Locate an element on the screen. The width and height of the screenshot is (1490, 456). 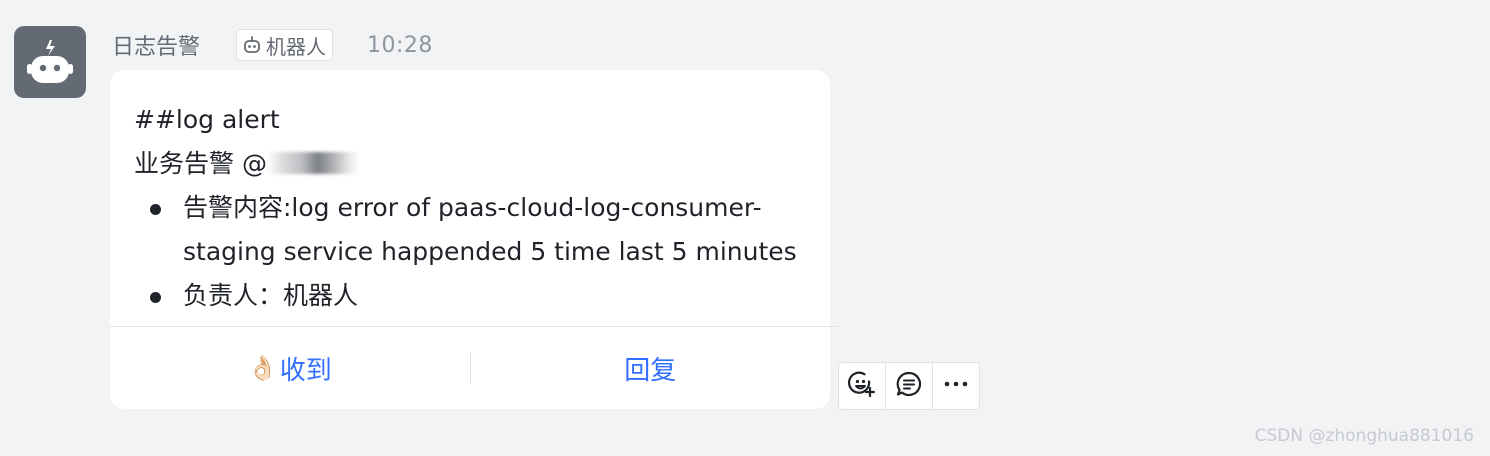
bot-avatar is located at coordinates (50, 62).